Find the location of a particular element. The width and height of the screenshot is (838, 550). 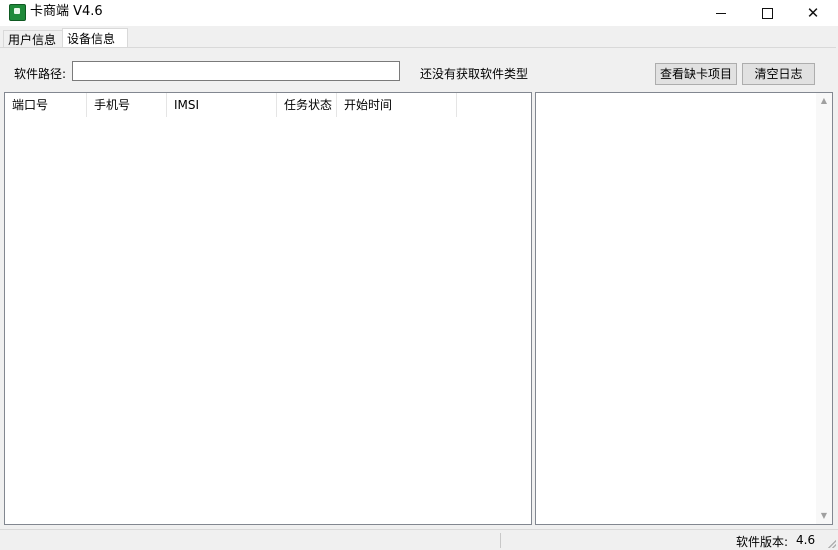

scroll-up-icon: ▲ is located at coordinates (824, 101).